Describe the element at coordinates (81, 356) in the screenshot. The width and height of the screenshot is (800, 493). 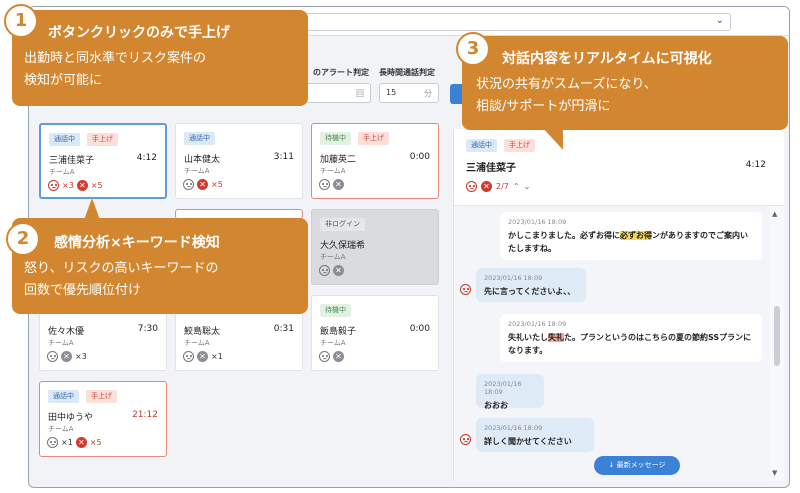
I see `keyword-count: ×3` at that location.